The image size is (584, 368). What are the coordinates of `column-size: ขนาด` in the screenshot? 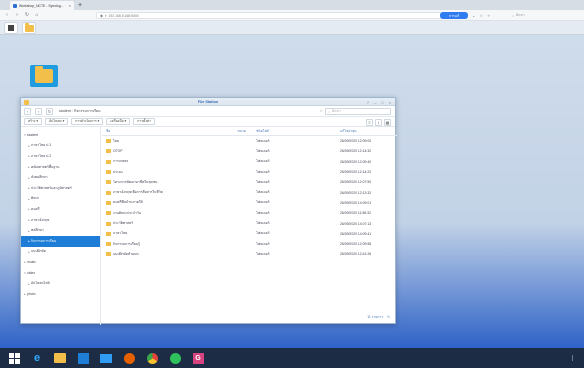 It's located at (236, 131).